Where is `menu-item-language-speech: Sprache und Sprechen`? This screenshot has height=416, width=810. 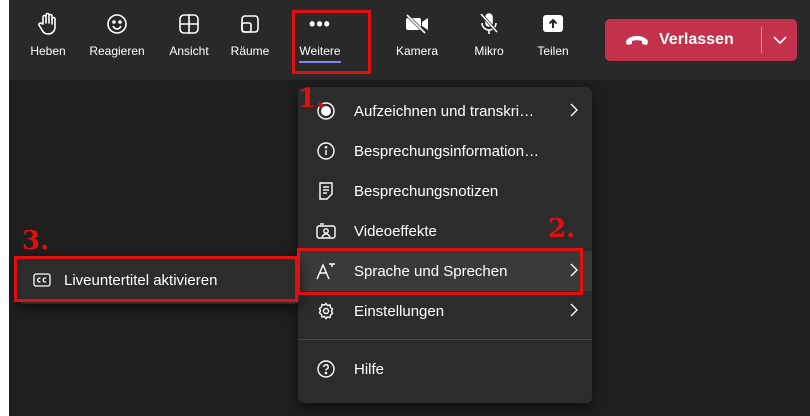
menu-item-language-speech: Sprache und Sprechen is located at coordinates (445, 271).